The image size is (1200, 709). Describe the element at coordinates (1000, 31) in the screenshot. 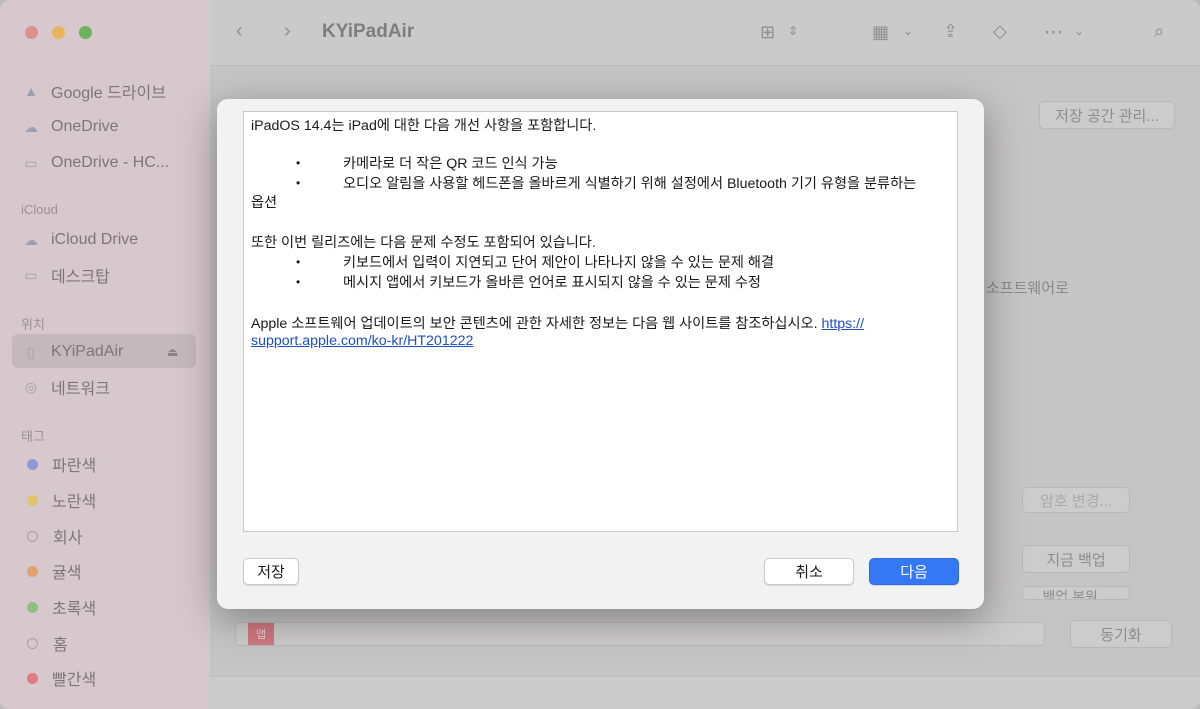

I see `tag-icon: ◇` at that location.